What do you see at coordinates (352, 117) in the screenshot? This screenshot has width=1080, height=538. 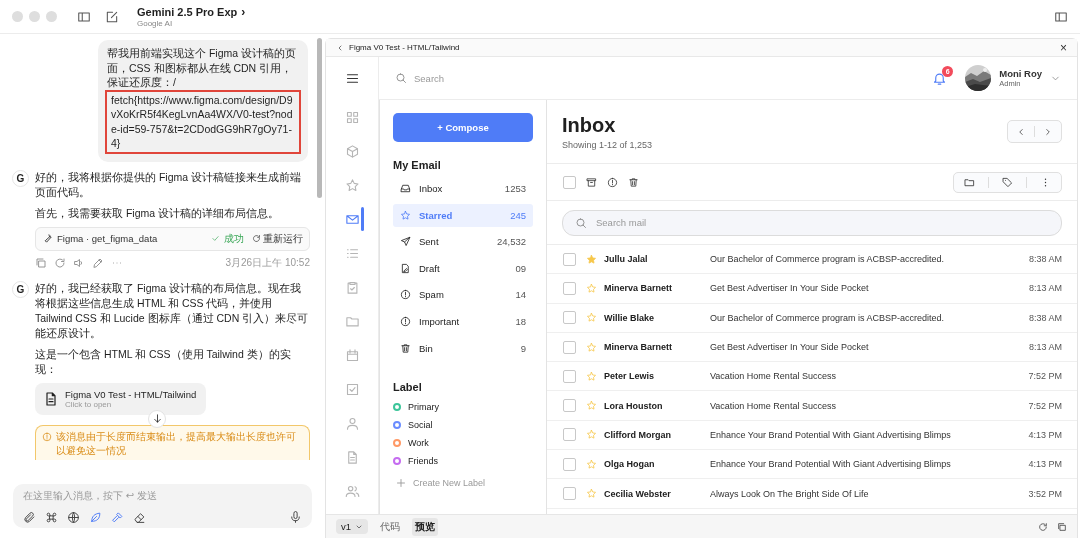 I see `grid-icon` at bounding box center [352, 117].